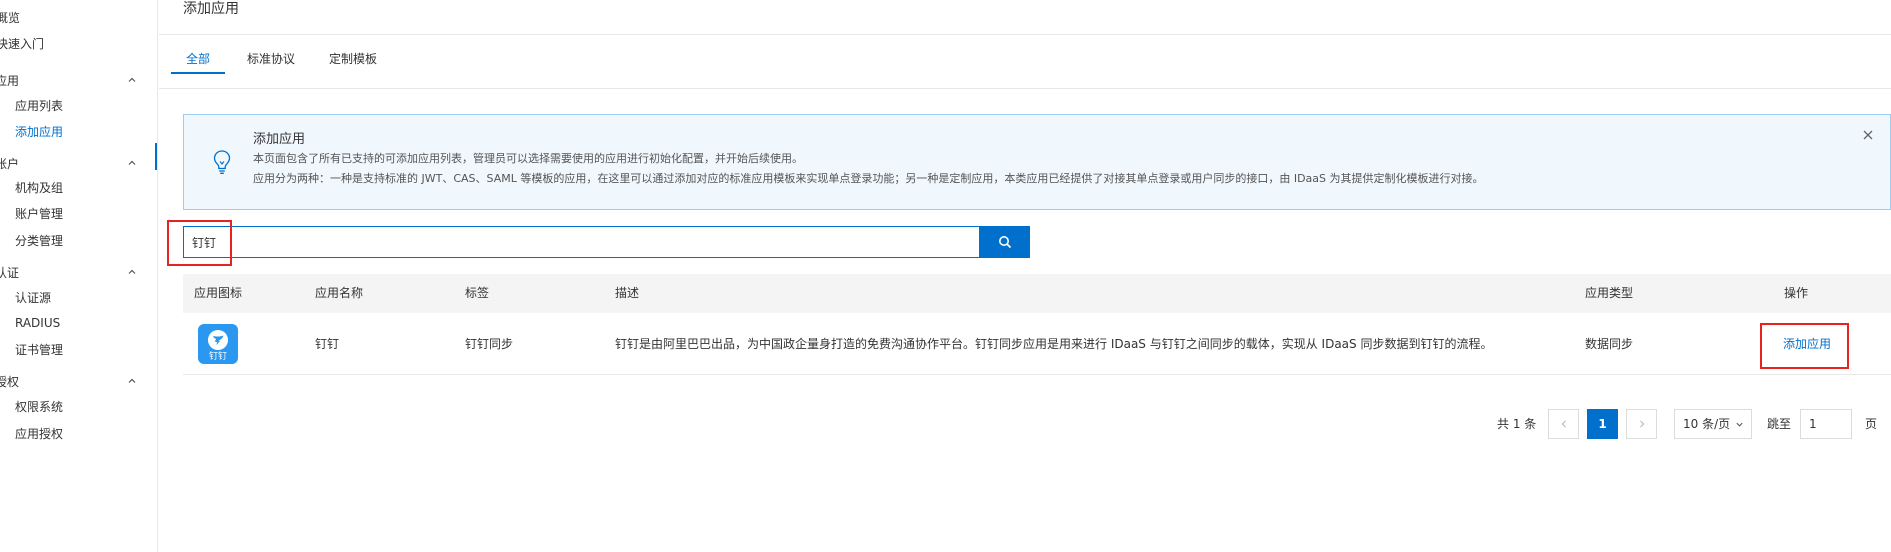  Describe the element at coordinates (38, 323) in the screenshot. I see `sidebar-item-label: RADIUS` at that location.